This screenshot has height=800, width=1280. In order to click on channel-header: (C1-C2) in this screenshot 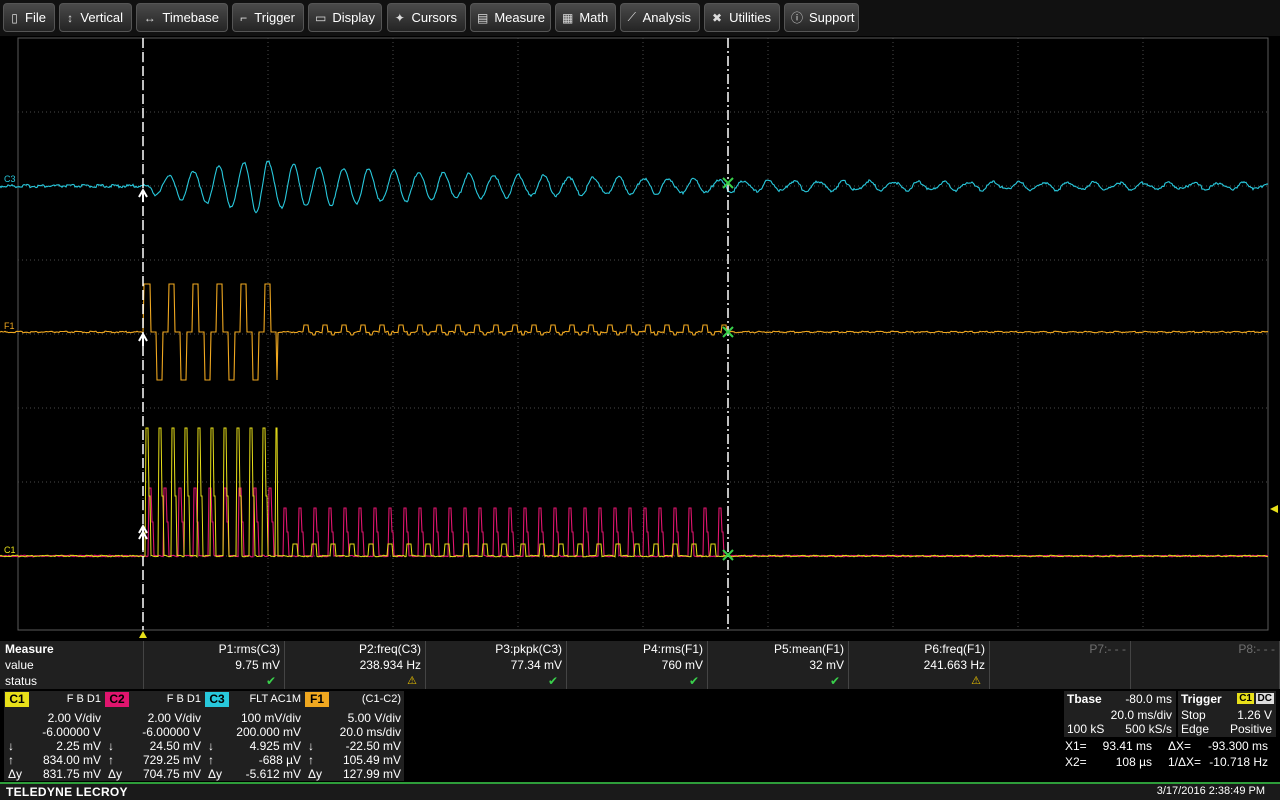, I will do `click(381, 699)`.